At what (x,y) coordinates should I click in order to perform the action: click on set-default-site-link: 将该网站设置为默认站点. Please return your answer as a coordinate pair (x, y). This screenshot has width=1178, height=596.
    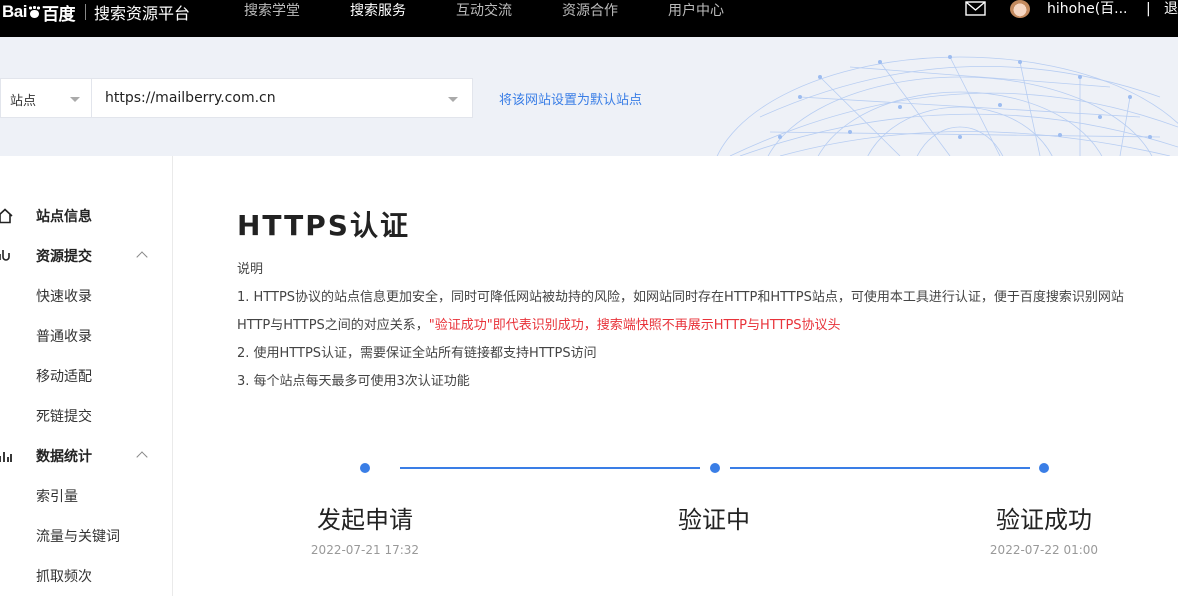
    Looking at the image, I should click on (570, 98).